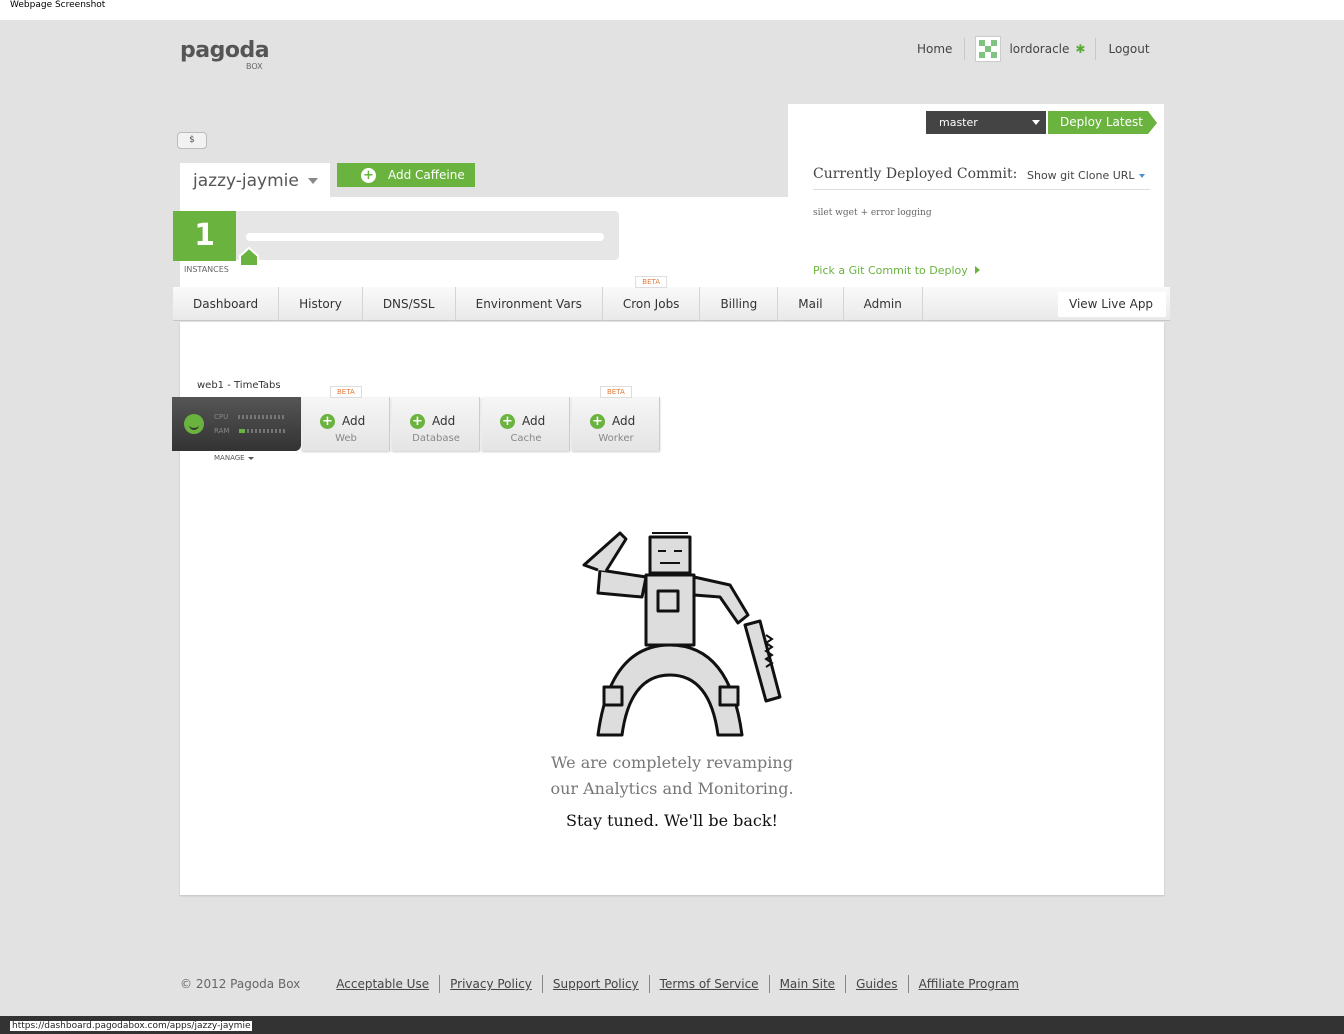 This screenshot has width=1344, height=1034. I want to click on add-caffeine-button: + Add Caffeine, so click(406, 175).